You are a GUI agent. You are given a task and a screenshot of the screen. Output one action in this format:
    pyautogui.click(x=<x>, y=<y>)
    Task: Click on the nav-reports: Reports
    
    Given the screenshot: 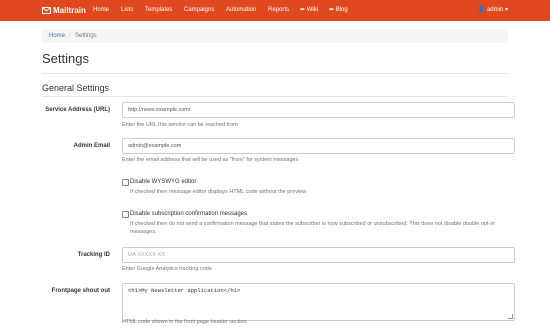 What is the action you would take?
    pyautogui.click(x=278, y=10)
    